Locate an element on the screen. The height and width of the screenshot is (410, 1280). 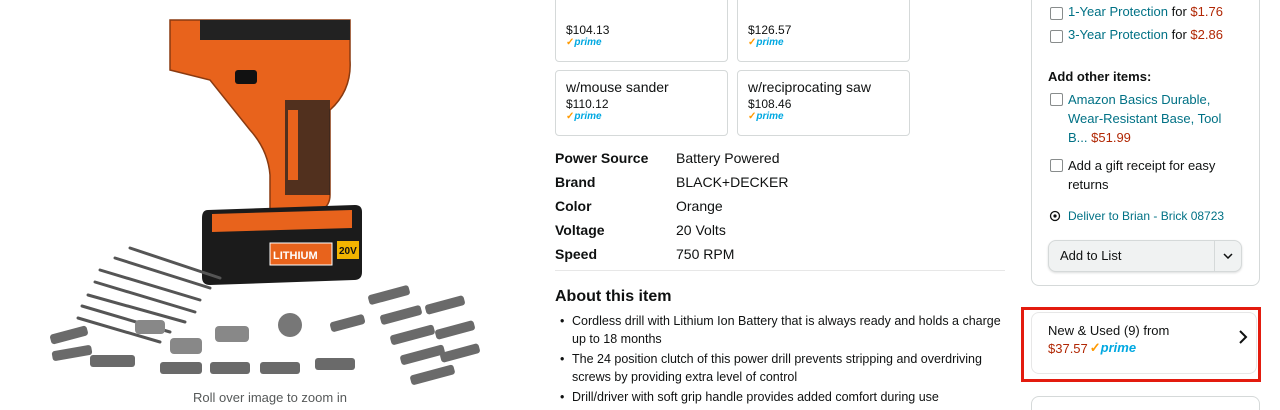
divider is located at coordinates (780, 270).